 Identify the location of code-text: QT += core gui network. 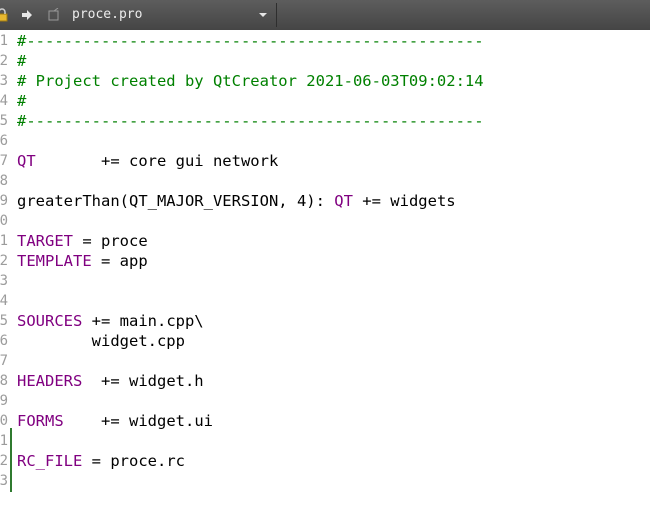
(147, 161).